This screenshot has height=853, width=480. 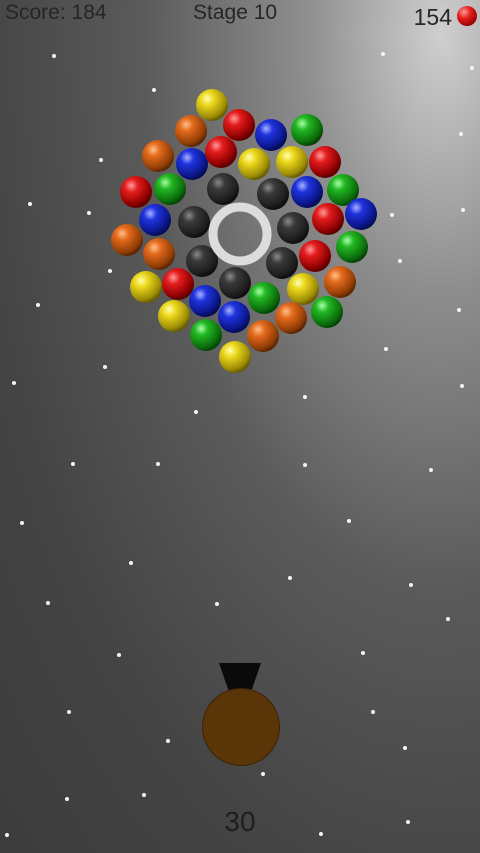 What do you see at coordinates (241, 727) in the screenshot?
I see `loaded-ball` at bounding box center [241, 727].